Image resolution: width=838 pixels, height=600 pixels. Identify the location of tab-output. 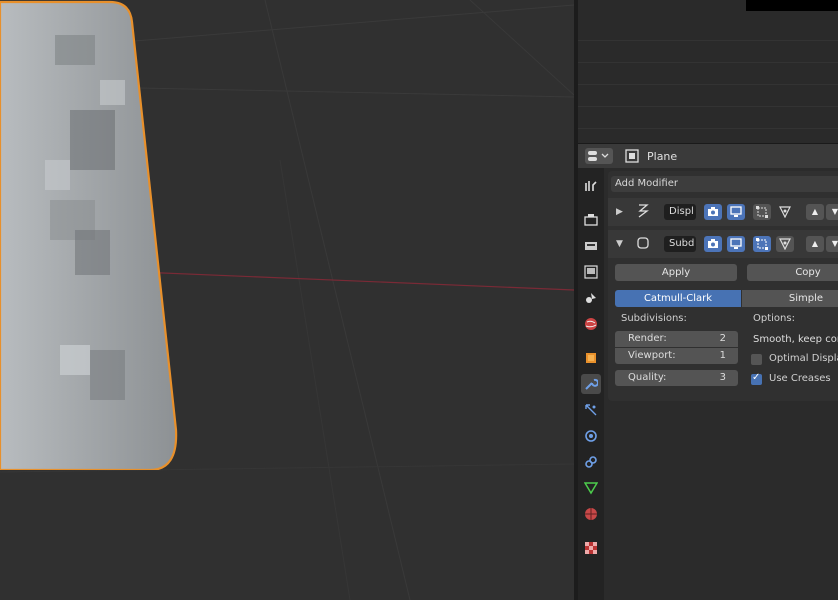
(591, 246).